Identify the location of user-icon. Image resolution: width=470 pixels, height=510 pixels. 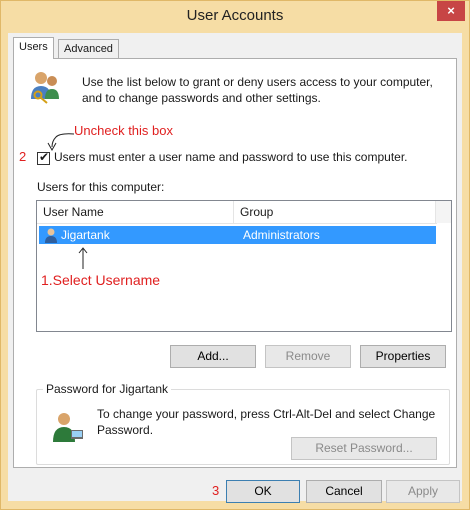
(51, 235).